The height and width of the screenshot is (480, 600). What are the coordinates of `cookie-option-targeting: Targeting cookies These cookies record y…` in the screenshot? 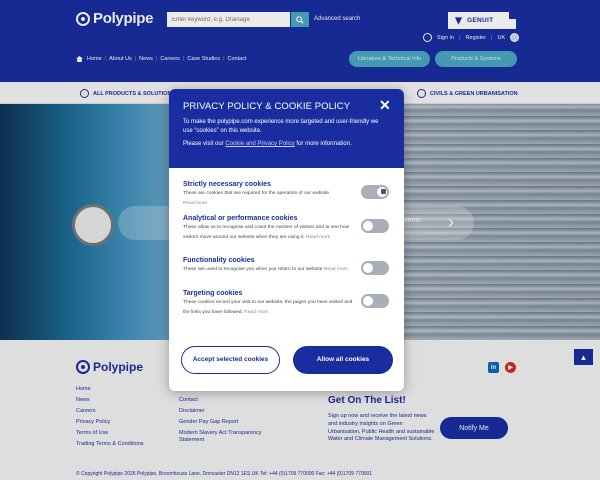 It's located at (289, 304).